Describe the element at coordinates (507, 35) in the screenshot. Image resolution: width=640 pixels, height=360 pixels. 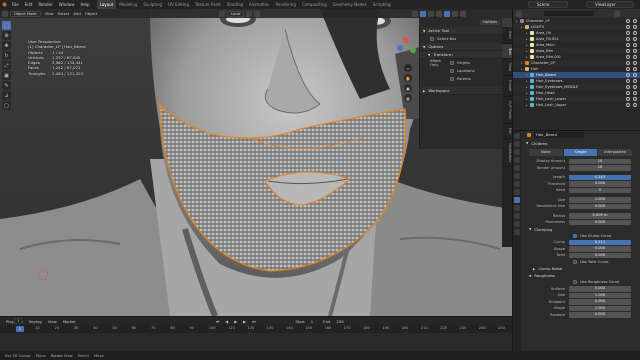
I see `sidebar-tab-item: Item` at that location.